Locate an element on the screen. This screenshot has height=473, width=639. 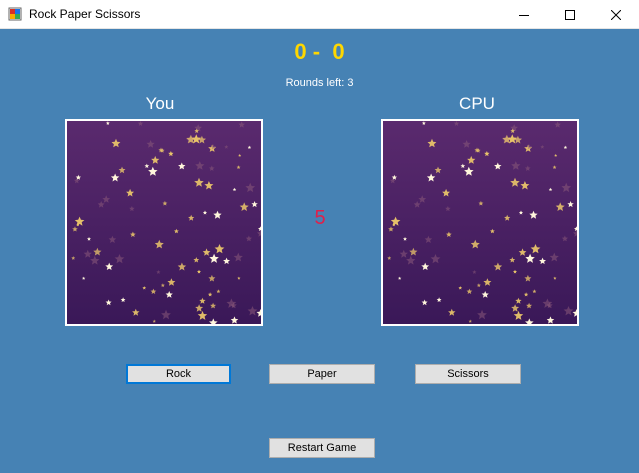
title-bar: Rock Paper Scissors is located at coordinates (319, 14).